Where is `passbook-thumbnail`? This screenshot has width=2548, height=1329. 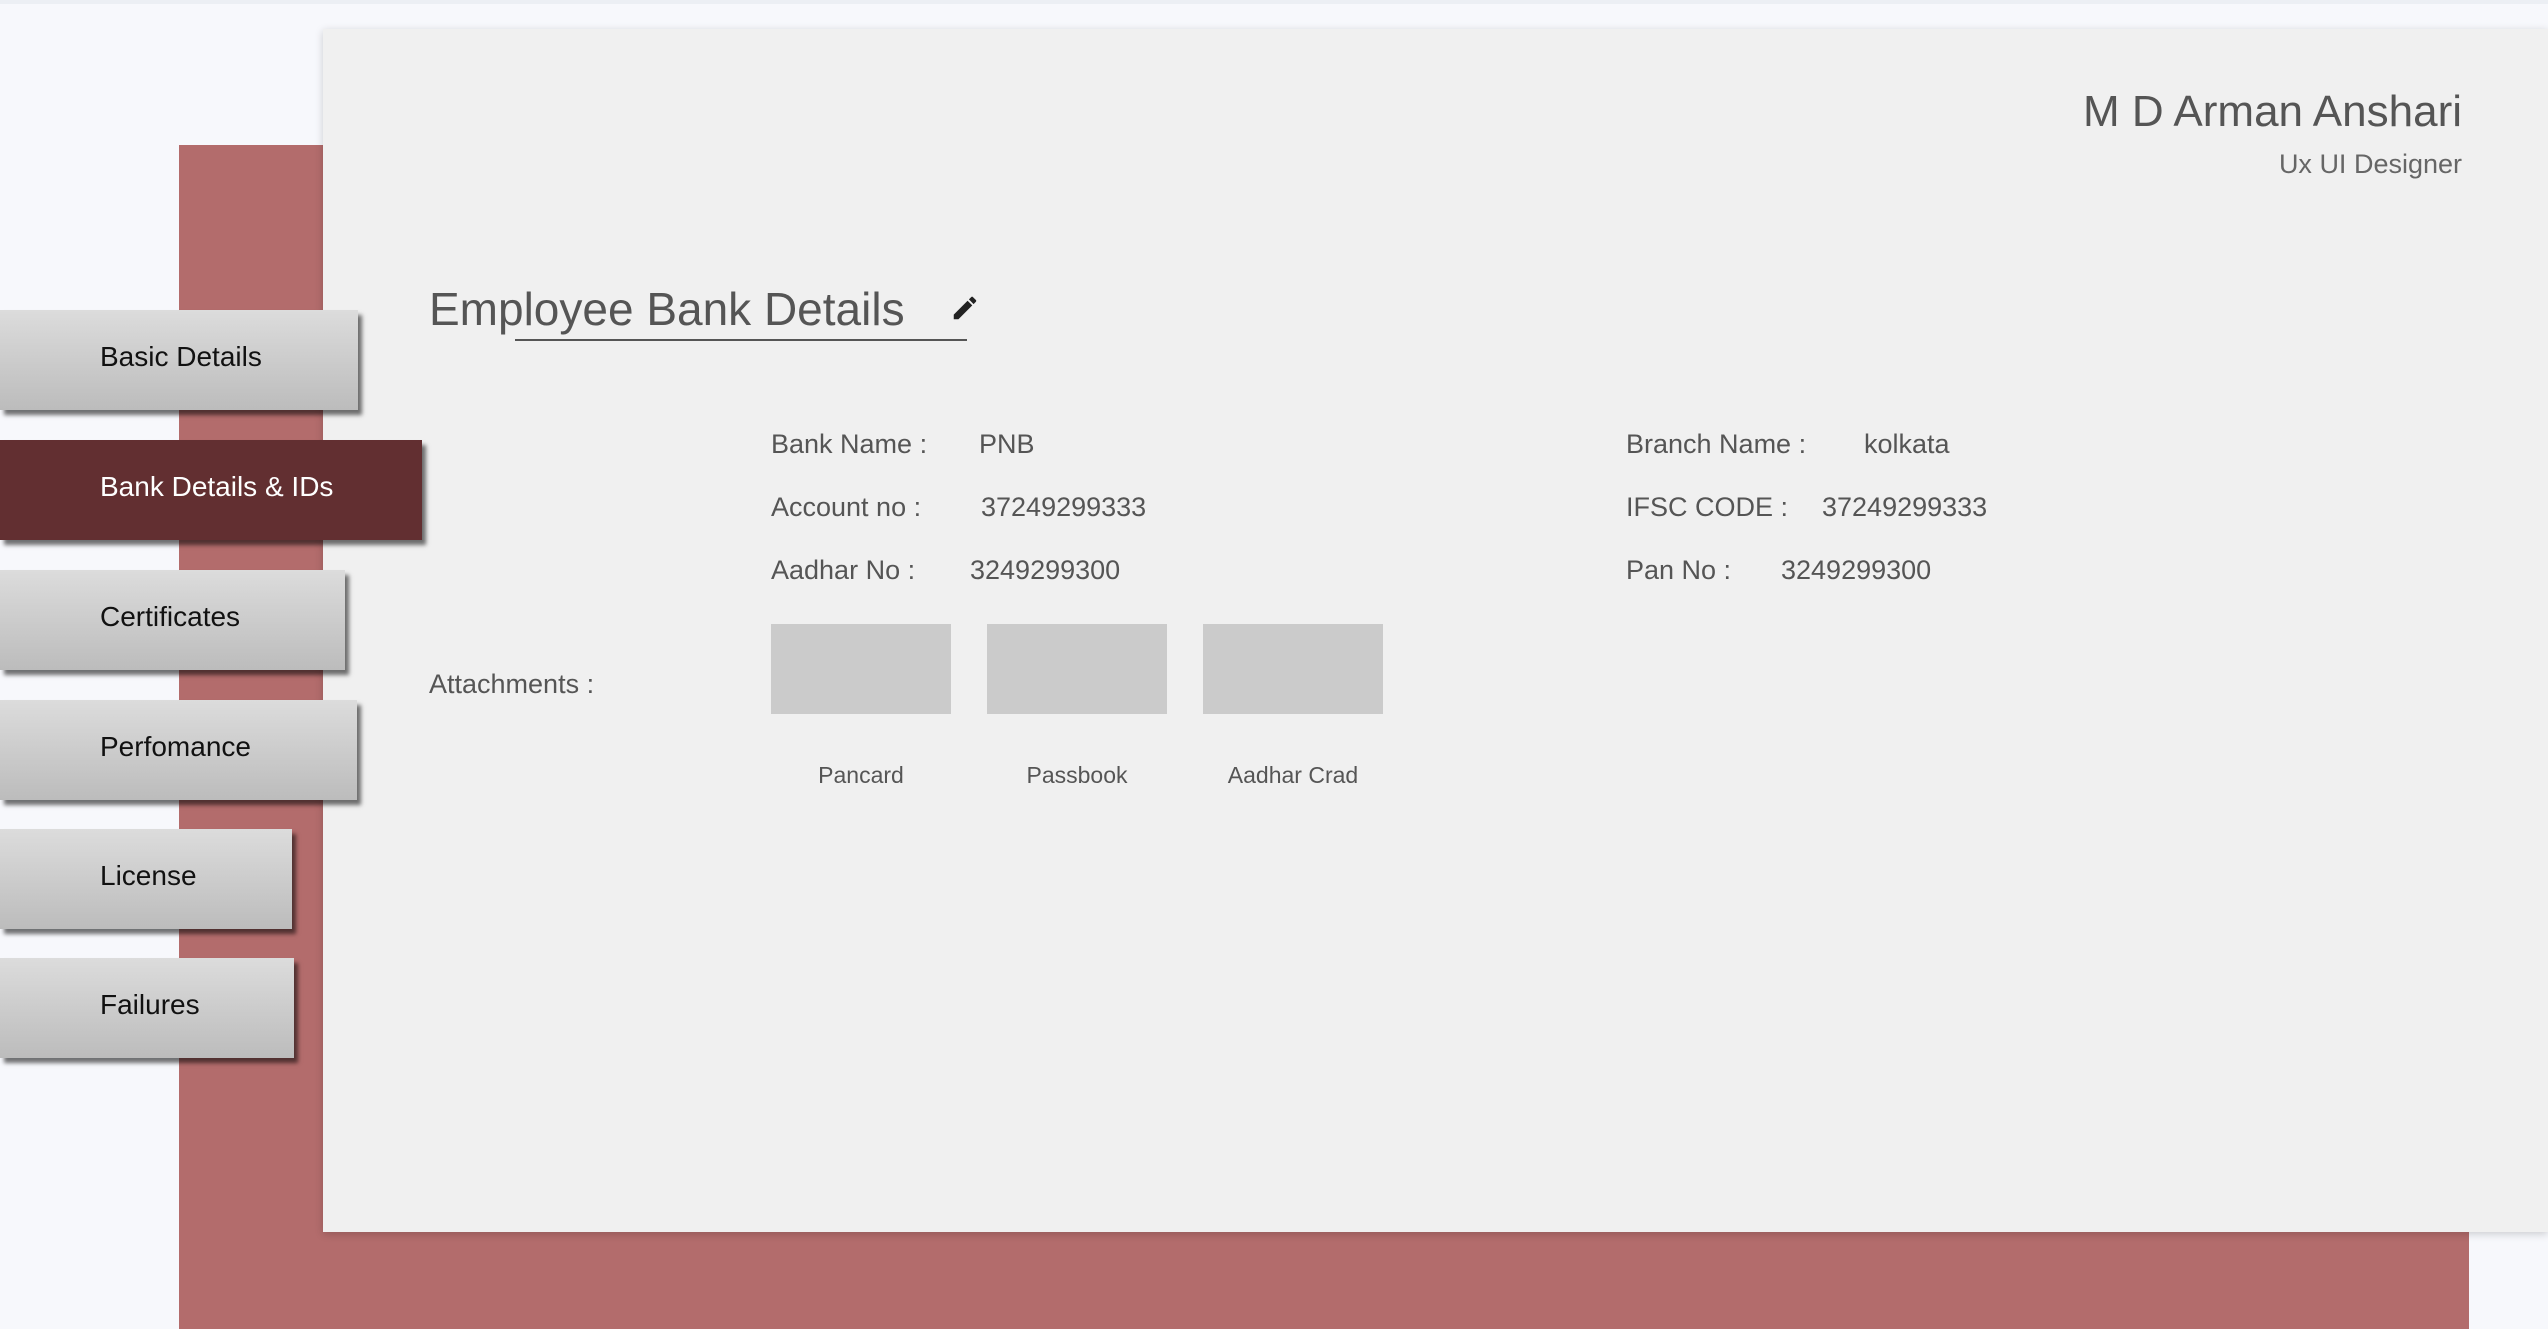
passbook-thumbnail is located at coordinates (1077, 669).